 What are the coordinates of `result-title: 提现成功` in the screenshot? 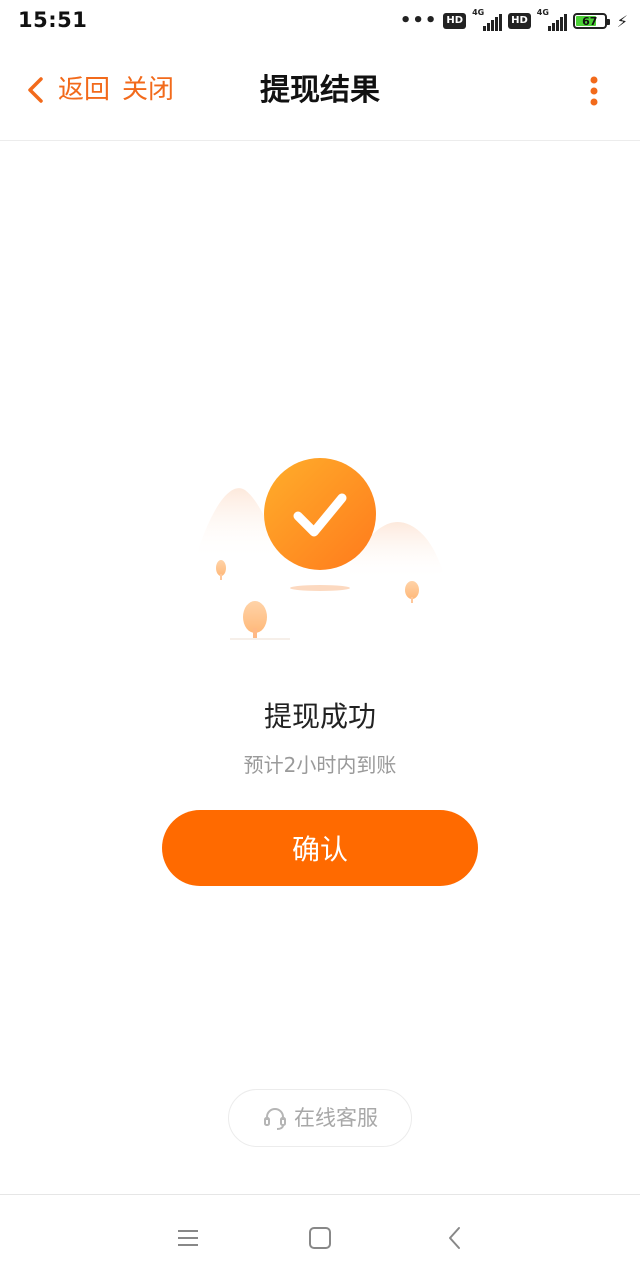 It's located at (319, 716).